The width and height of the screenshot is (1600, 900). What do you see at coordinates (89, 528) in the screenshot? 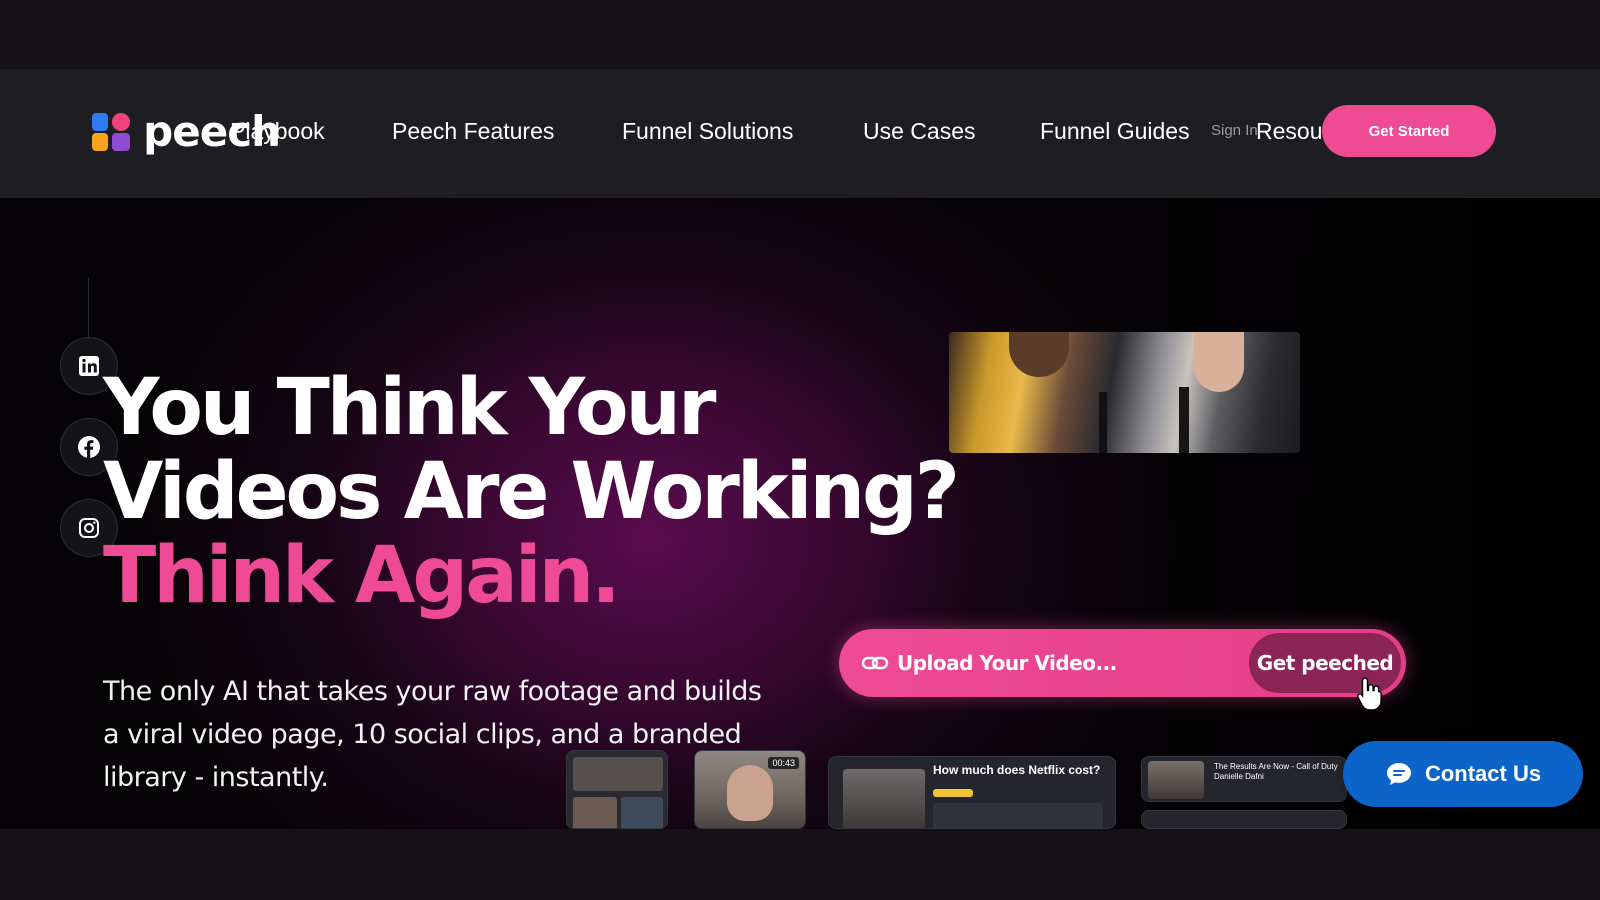
I see `instagram-icon` at bounding box center [89, 528].